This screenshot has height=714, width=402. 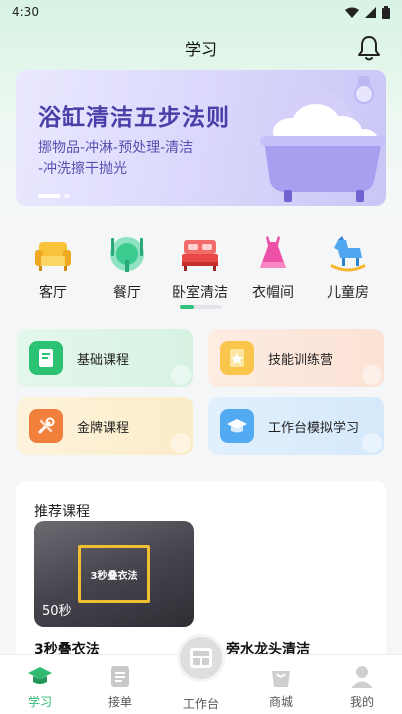 I want to click on card-label: 金牌课程, so click(x=103, y=428).